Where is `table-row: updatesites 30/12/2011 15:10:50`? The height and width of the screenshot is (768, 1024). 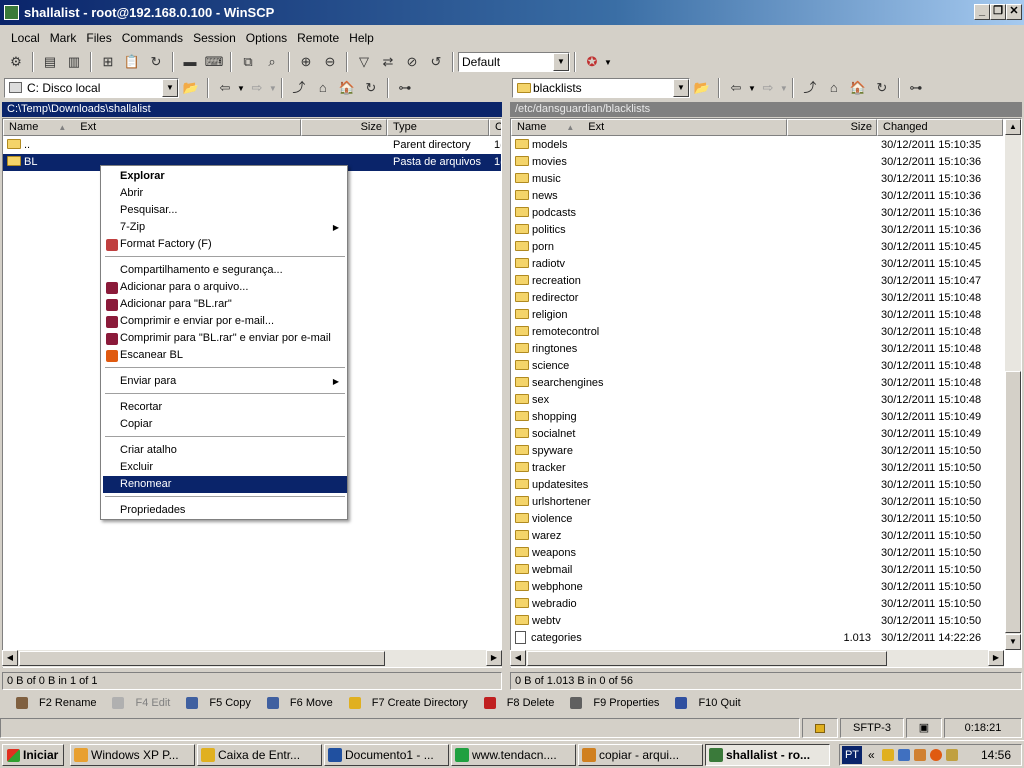
table-row: updatesites 30/12/2011 15:10:50 is located at coordinates (758, 485).